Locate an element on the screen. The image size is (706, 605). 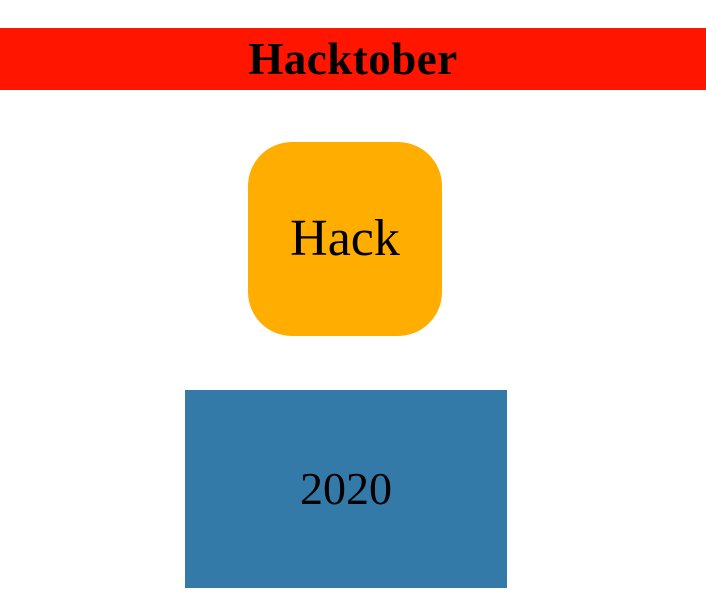
page-title: Hacktober is located at coordinates (353, 58).